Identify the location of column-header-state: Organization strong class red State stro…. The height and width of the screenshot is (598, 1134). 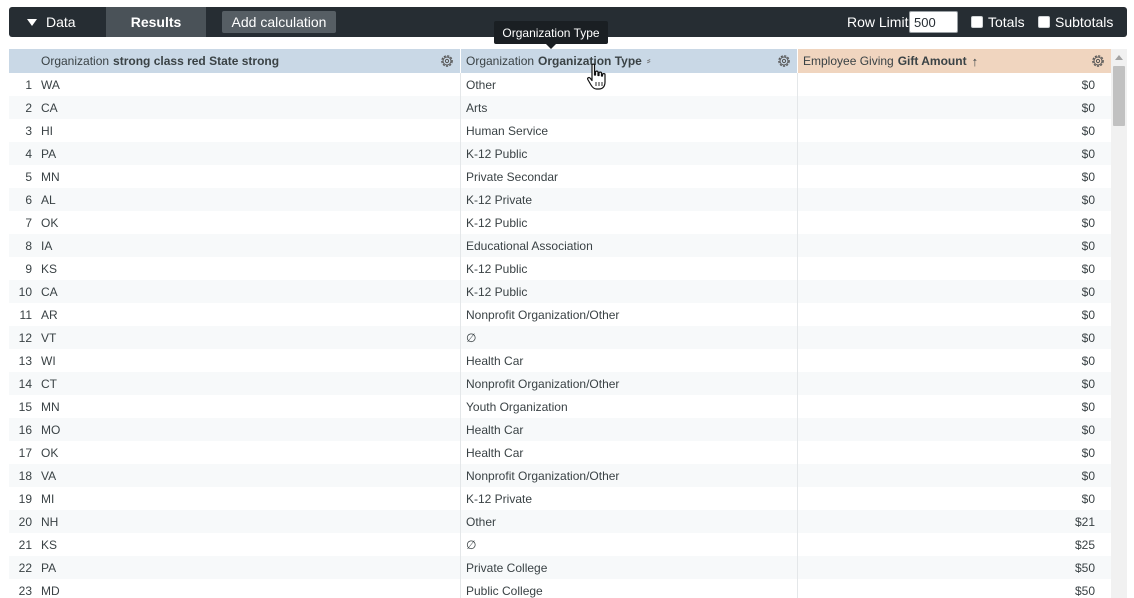
(248, 61).